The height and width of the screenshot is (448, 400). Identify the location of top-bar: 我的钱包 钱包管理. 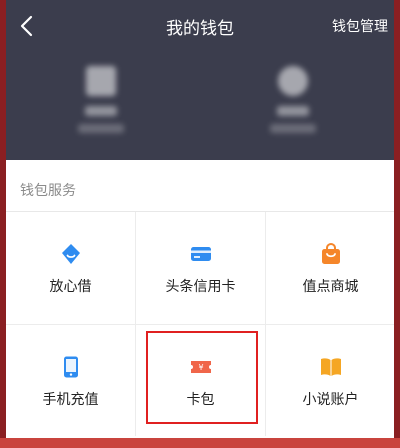
(200, 26).